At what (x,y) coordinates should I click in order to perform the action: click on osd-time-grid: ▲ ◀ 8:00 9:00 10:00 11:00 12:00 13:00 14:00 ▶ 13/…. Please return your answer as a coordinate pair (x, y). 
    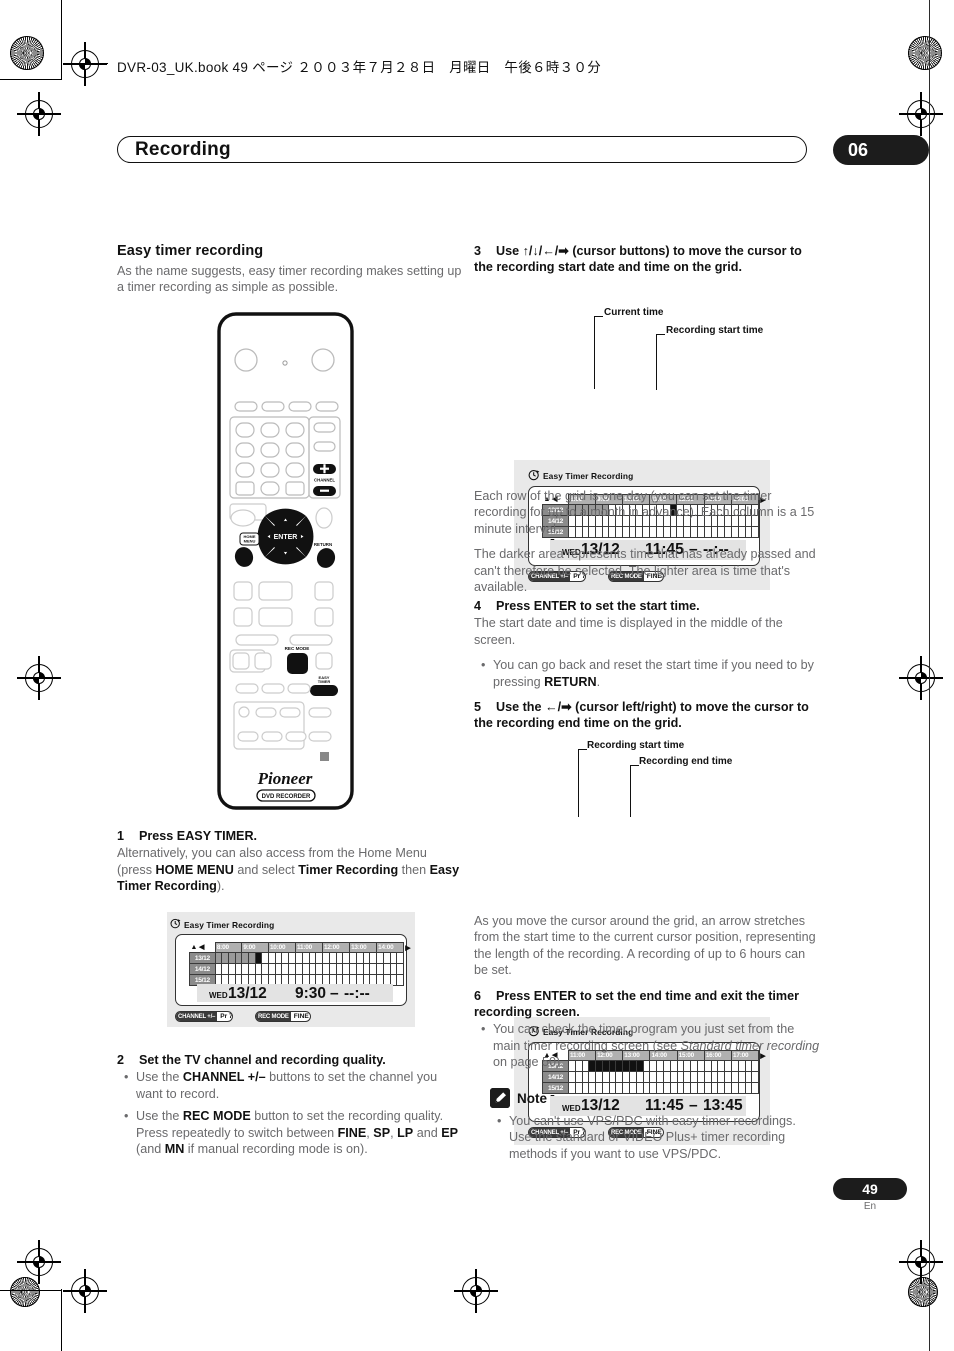
    Looking at the image, I should click on (302, 964).